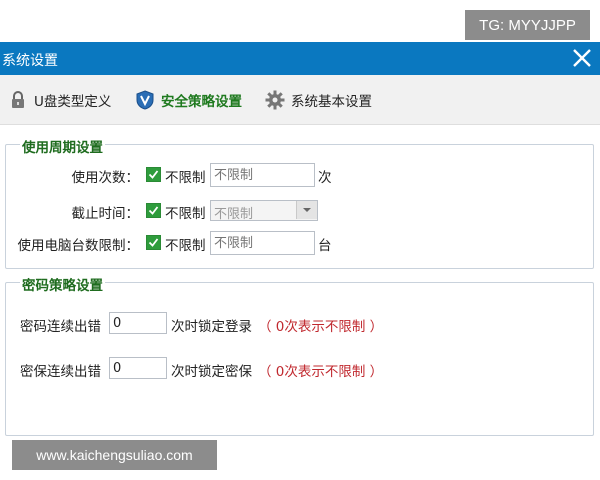 The image size is (600, 480). Describe the element at coordinates (73, 101) in the screenshot. I see `tab-usb-type-label: U盘类型定义` at that location.